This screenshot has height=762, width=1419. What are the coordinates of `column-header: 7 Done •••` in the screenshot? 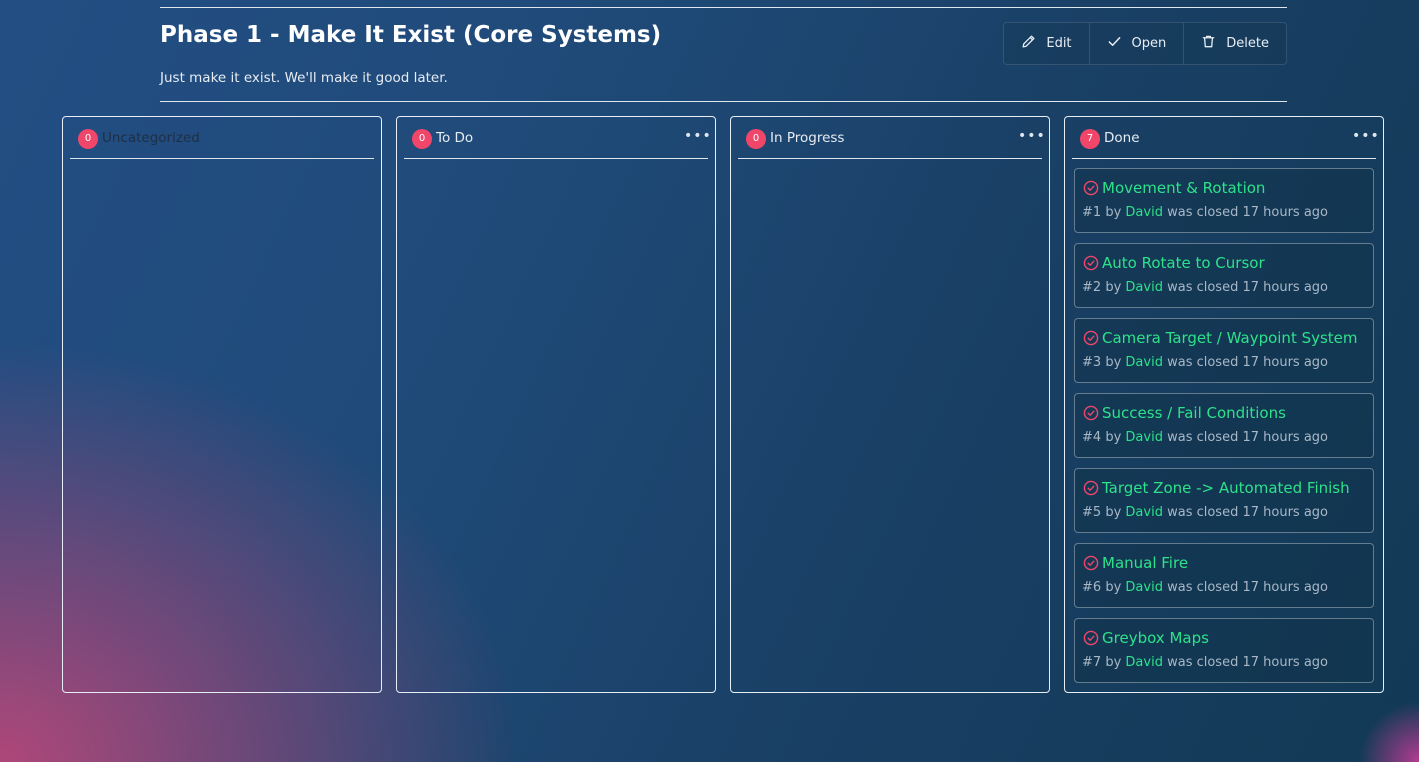 It's located at (1225, 138).